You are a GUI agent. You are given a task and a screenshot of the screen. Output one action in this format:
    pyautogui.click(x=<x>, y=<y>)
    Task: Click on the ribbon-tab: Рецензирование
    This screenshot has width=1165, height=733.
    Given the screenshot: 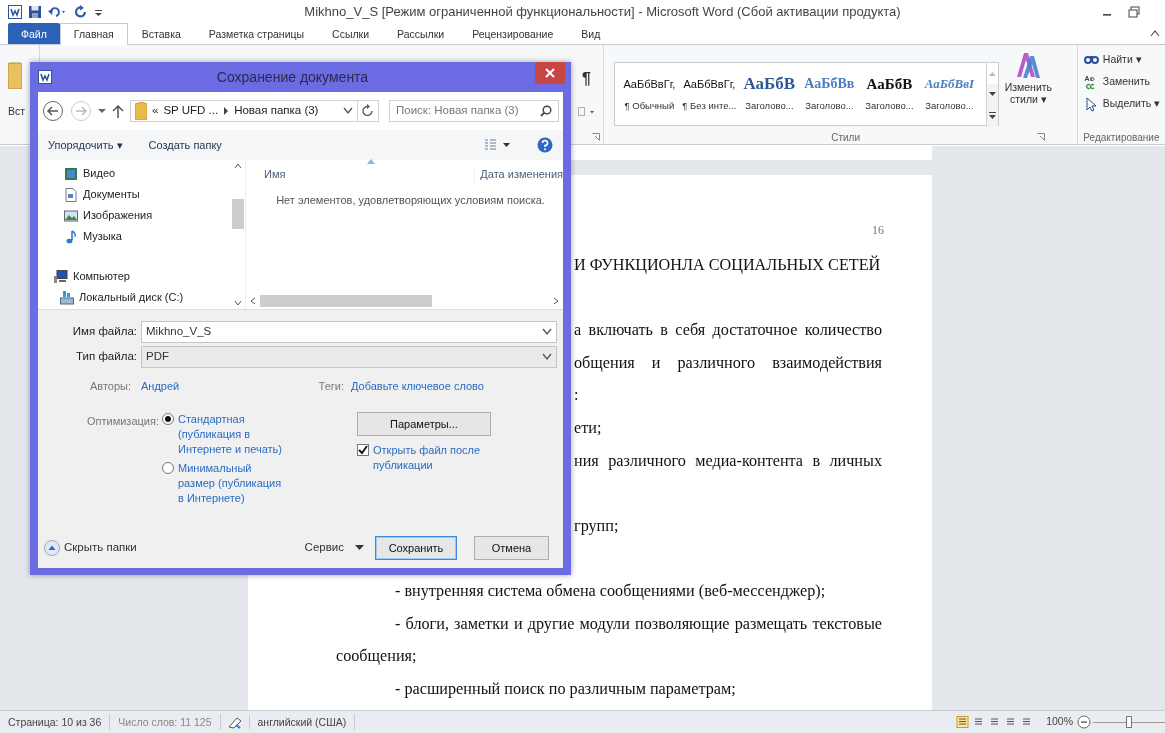 What is the action you would take?
    pyautogui.click(x=513, y=33)
    